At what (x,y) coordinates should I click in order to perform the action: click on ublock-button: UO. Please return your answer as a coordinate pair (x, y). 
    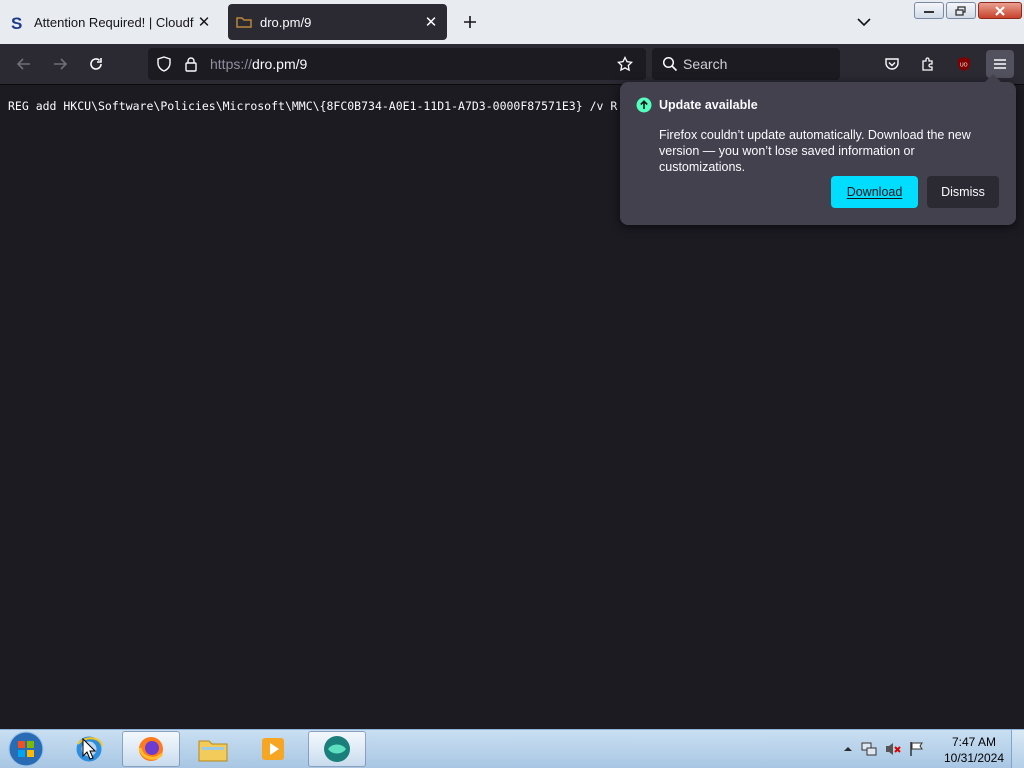
    Looking at the image, I should click on (964, 64).